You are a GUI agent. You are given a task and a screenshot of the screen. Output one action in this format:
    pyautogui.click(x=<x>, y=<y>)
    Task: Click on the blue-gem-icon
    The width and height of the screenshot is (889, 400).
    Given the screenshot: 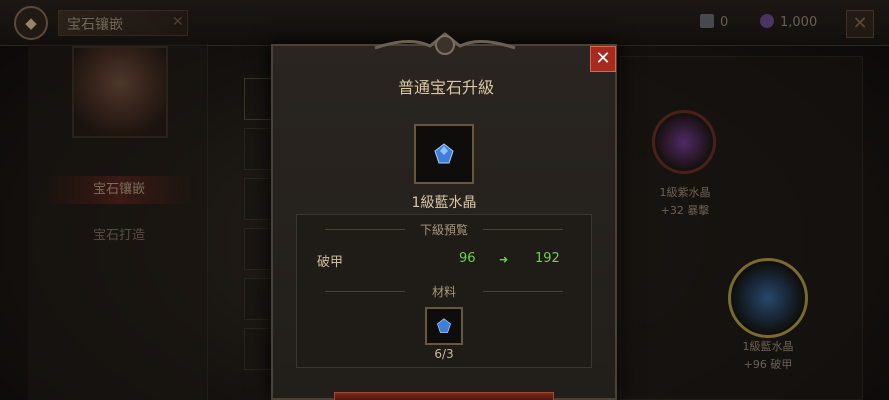 What is the action you would take?
    pyautogui.click(x=768, y=298)
    